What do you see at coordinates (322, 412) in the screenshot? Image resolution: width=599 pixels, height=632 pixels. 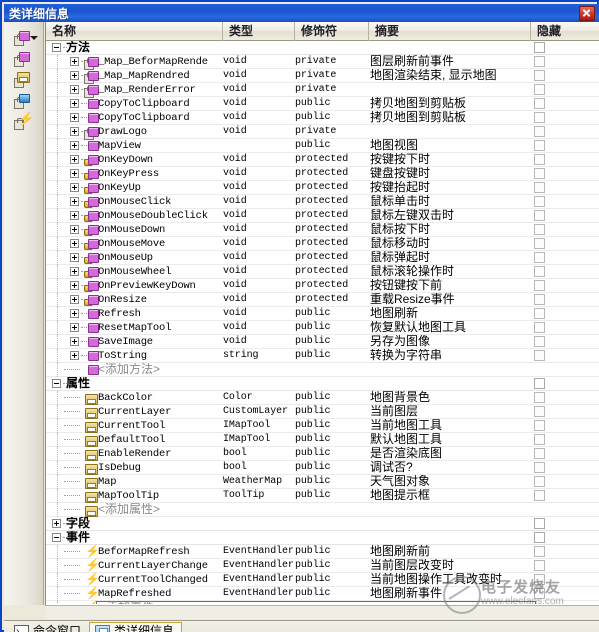 I see `table-row: CurrentLayer CustomLayer public 当前图层` at bounding box center [322, 412].